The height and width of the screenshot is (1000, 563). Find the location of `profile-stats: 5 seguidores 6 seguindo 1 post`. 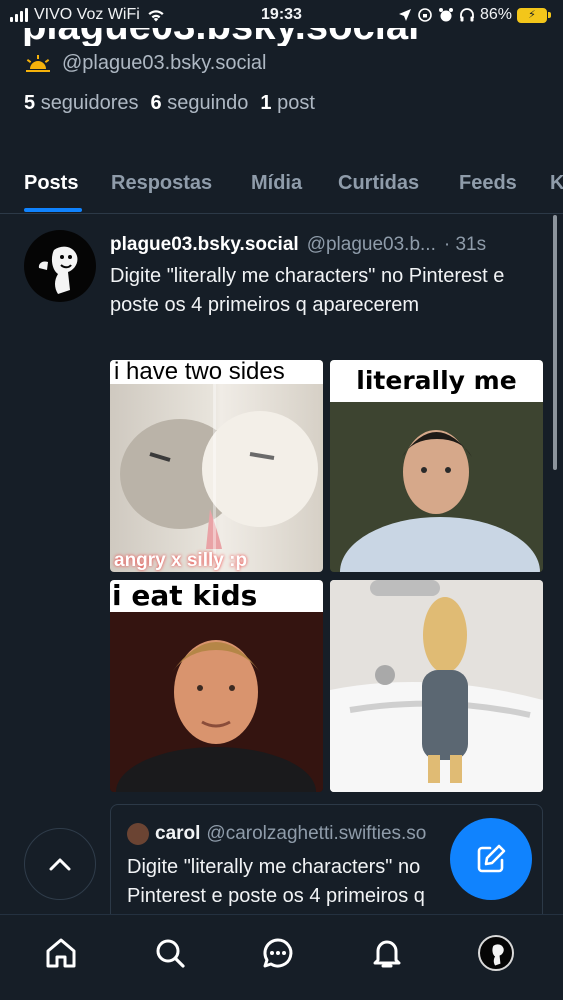

profile-stats: 5 seguidores 6 seguindo 1 post is located at coordinates (169, 103).